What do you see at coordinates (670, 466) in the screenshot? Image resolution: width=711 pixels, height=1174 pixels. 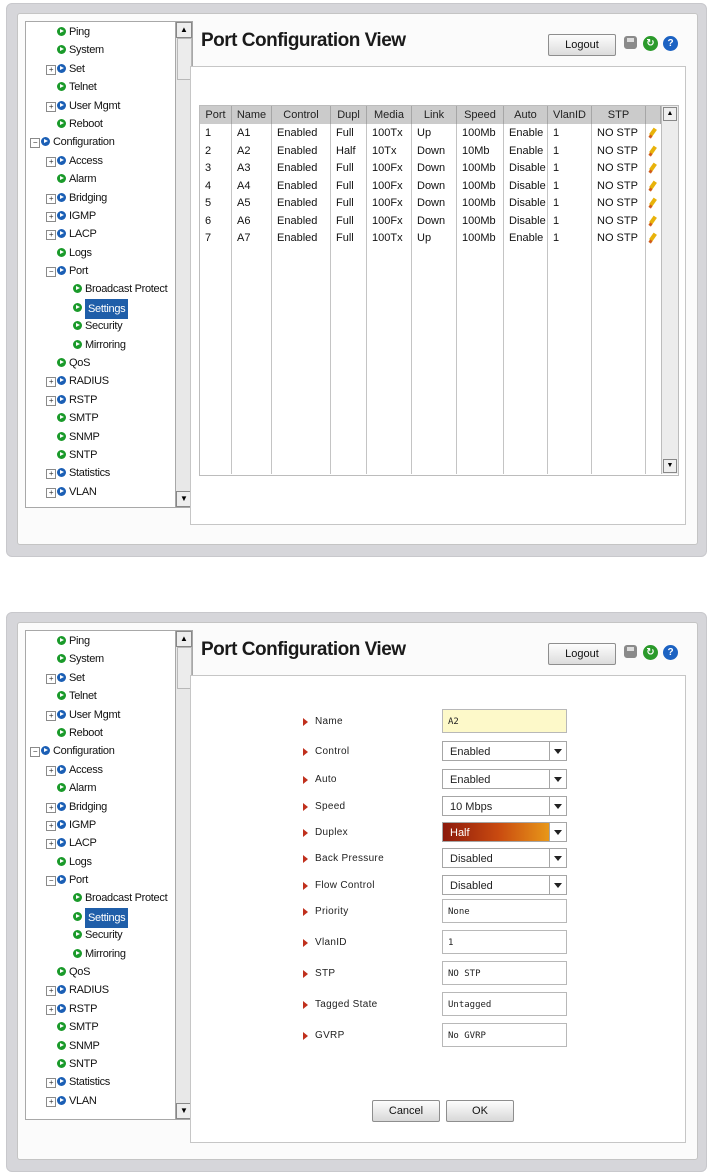 I see `table-scroll-down-button: ▼` at bounding box center [670, 466].